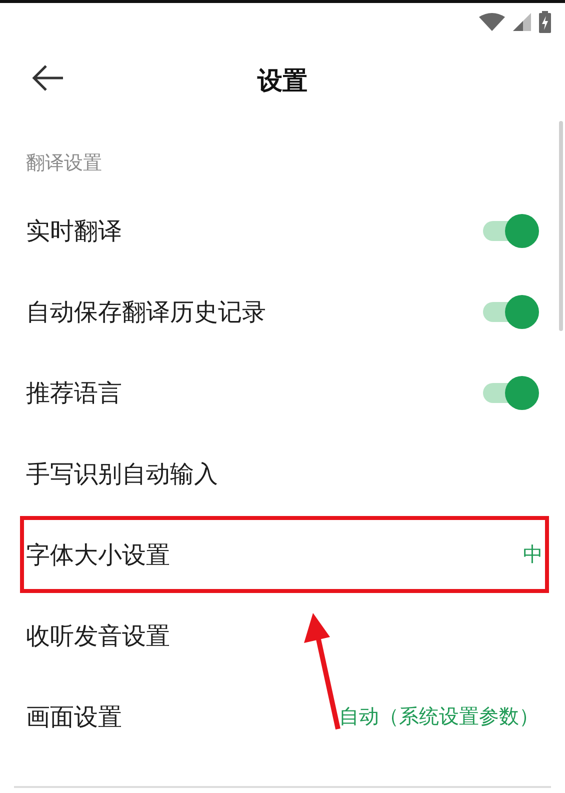  I want to click on setting-label: 实时翻译, so click(74, 231).